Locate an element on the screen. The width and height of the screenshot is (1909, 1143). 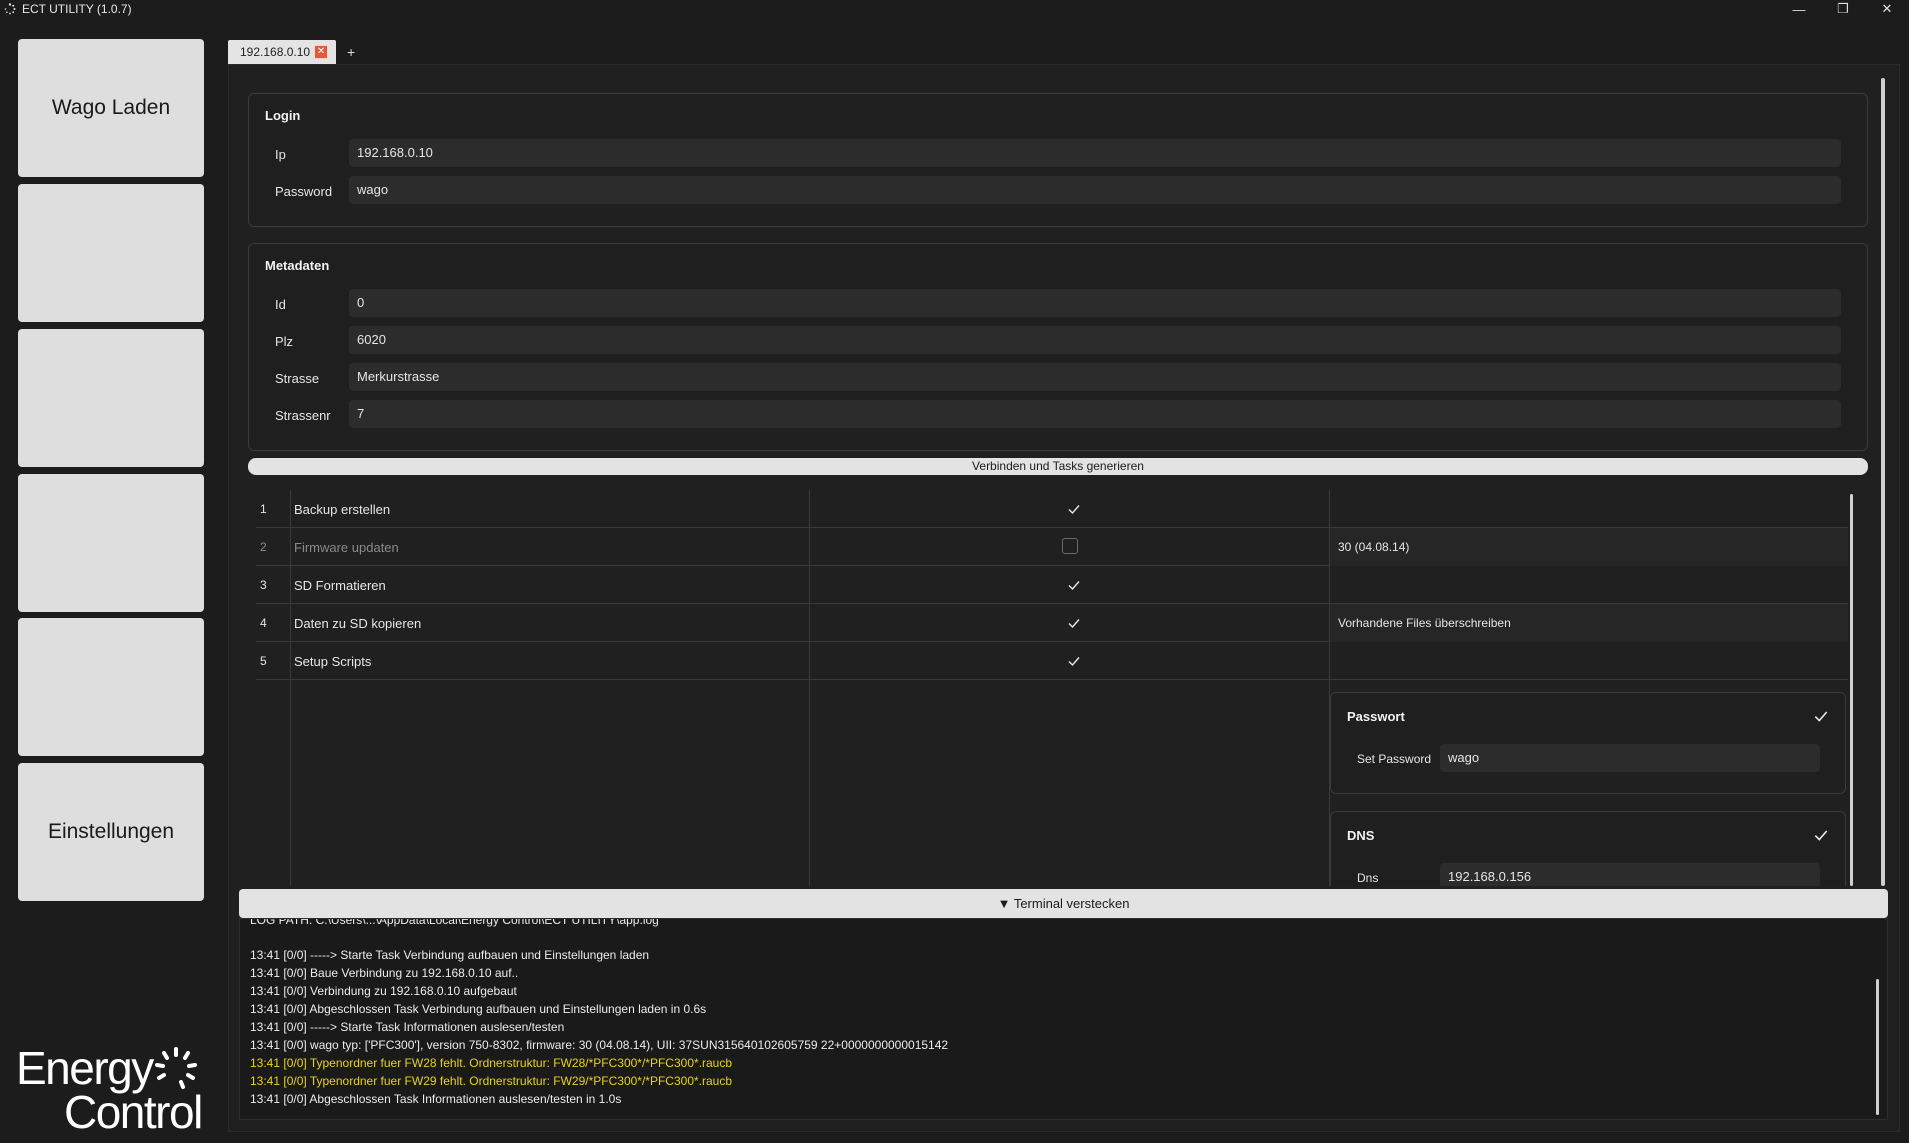
login-title: Login is located at coordinates (283, 115).